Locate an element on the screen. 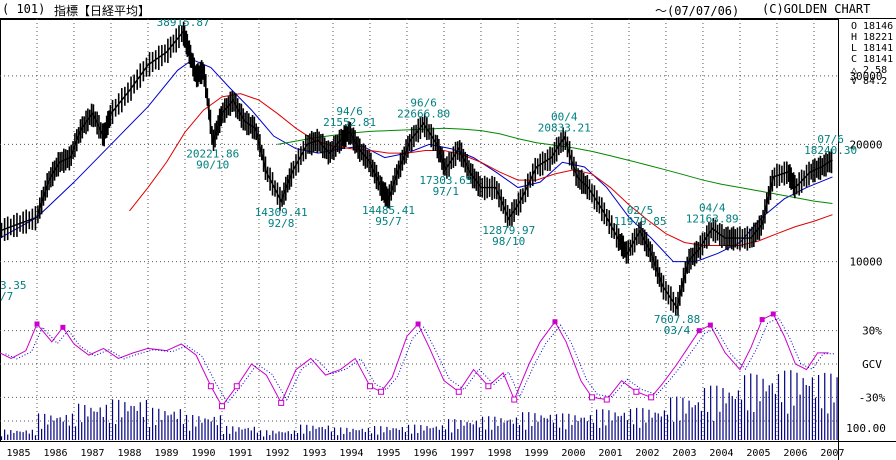 The image size is (896, 460). x-tick-label-2002: 2002 is located at coordinates (647, 453).